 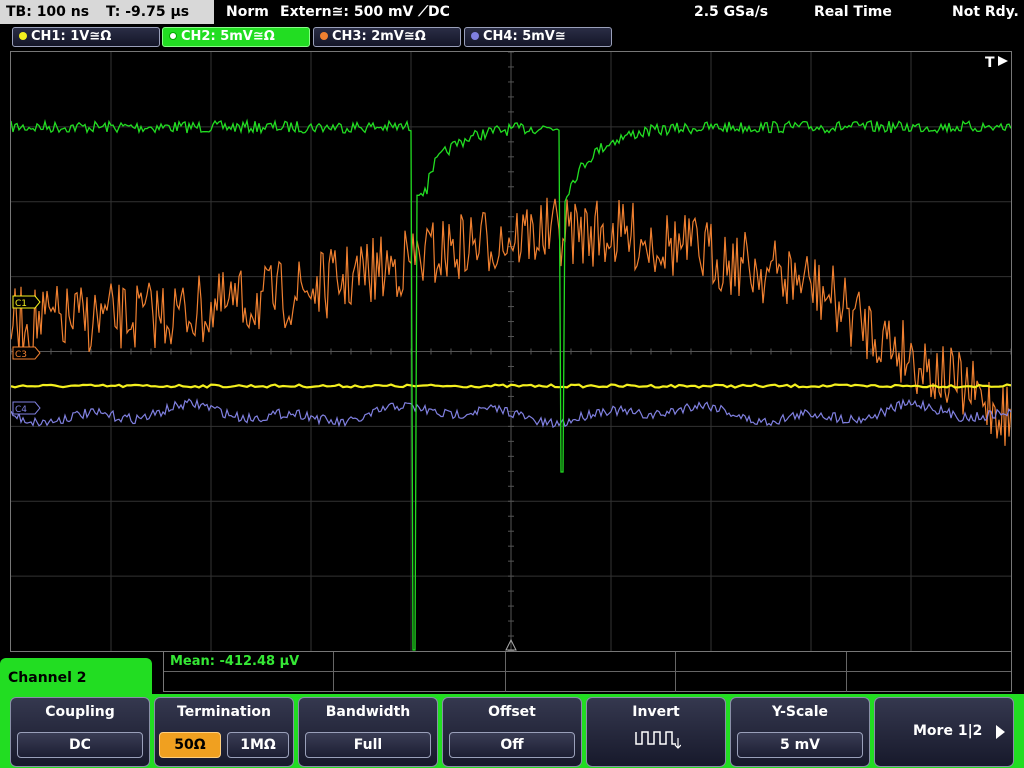 I want to click on ch1-marker-label: C1, so click(x=21, y=304).